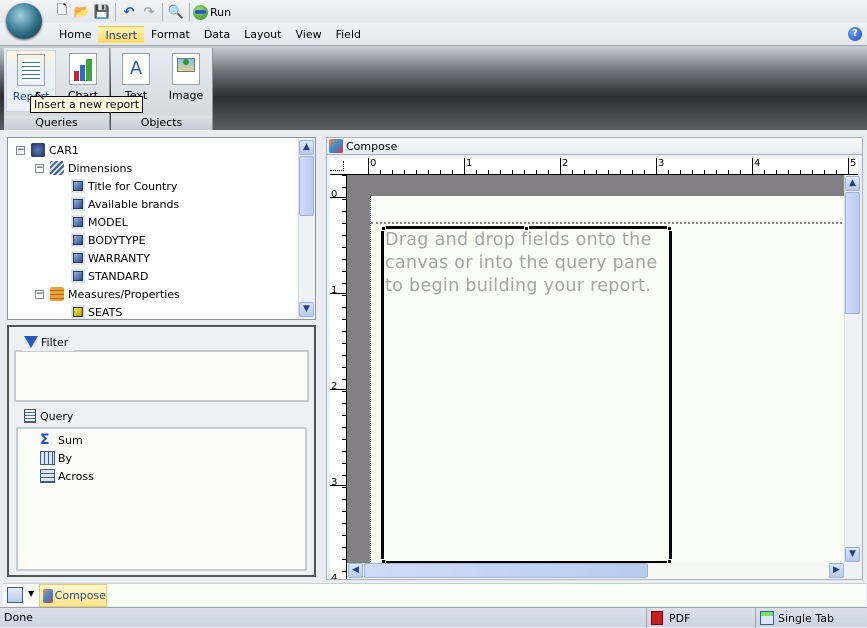 Image resolution: width=867 pixels, height=628 pixels. I want to click on filter-header: Filter, so click(48, 342).